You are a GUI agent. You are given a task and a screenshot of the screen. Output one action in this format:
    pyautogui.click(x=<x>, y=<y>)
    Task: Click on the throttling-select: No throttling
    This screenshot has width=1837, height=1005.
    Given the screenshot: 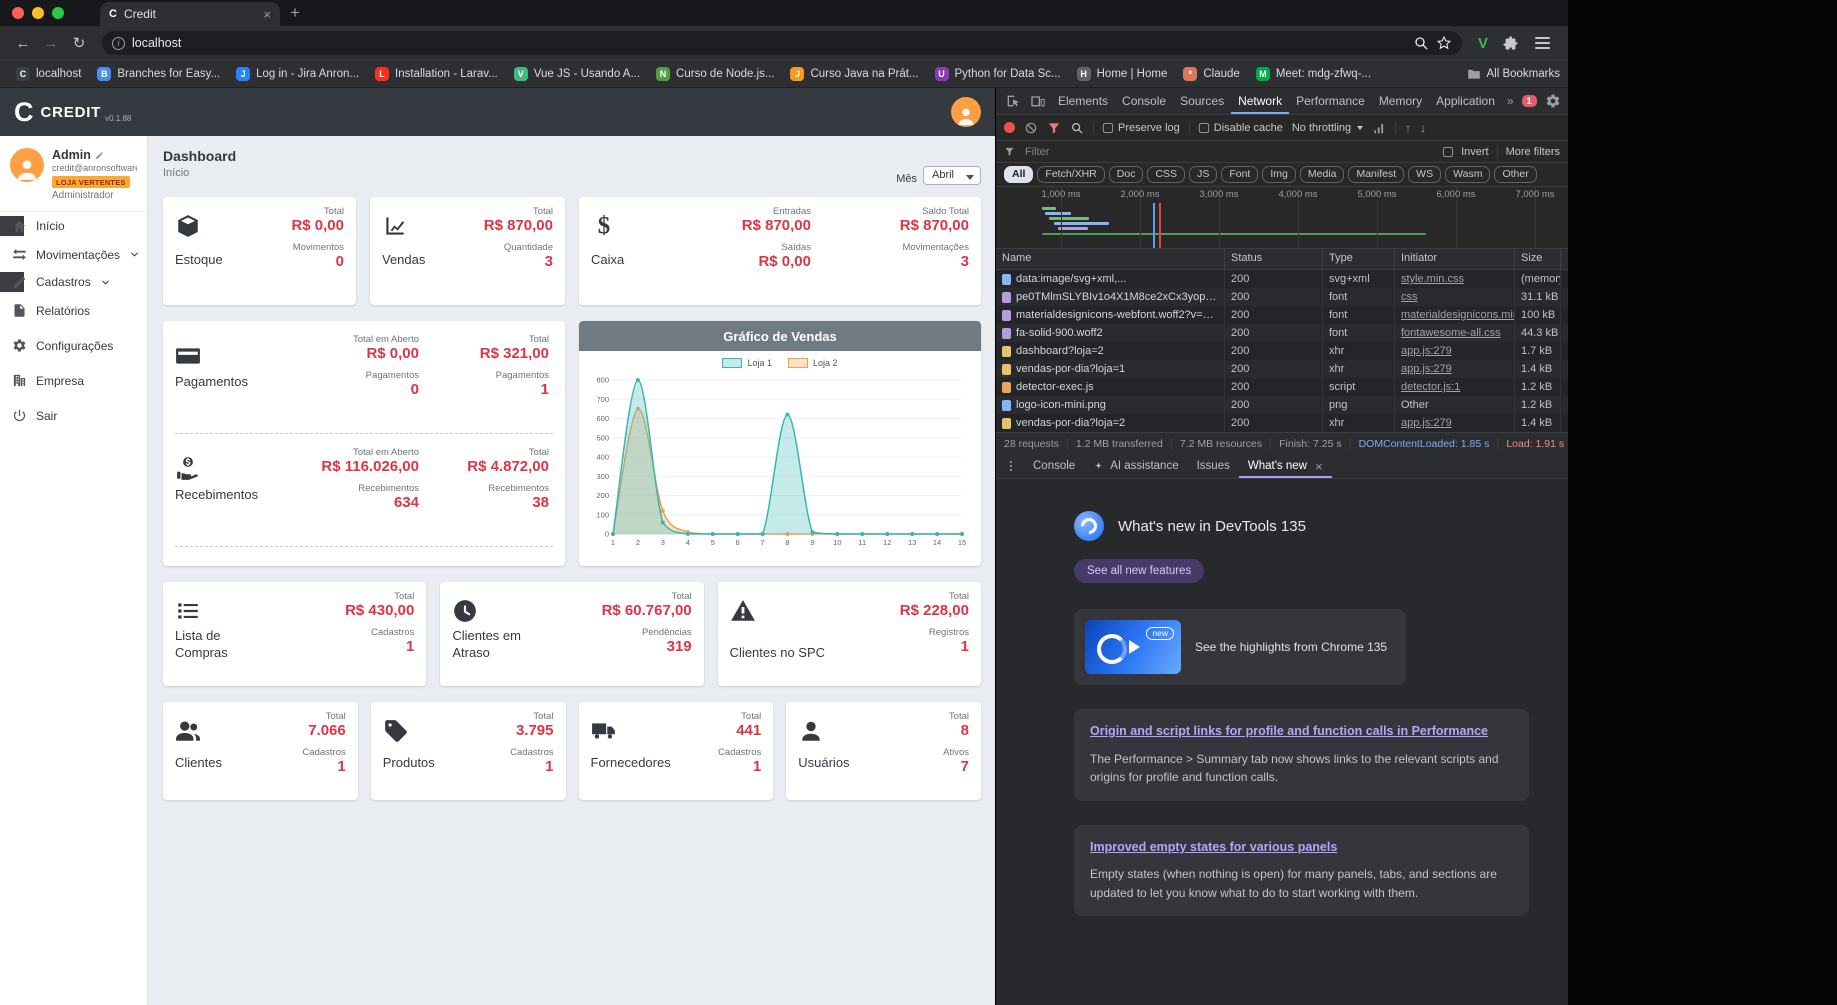 What is the action you would take?
    pyautogui.click(x=1328, y=128)
    